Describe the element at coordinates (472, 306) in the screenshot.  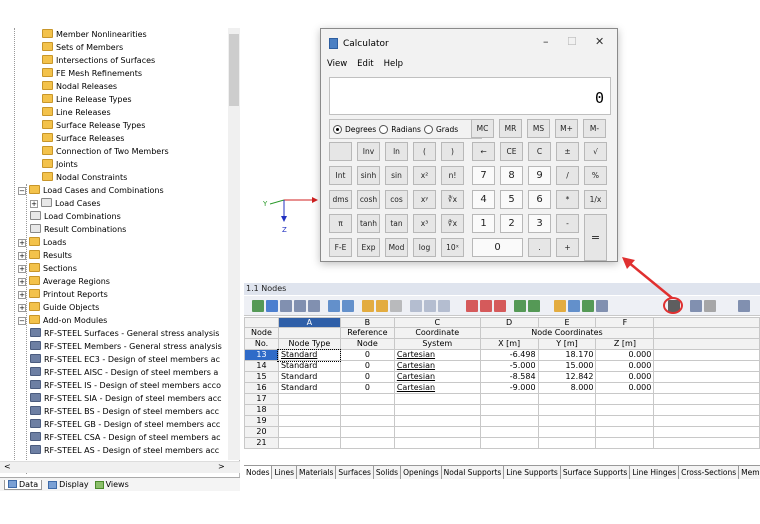
I see `cut-icon` at that location.